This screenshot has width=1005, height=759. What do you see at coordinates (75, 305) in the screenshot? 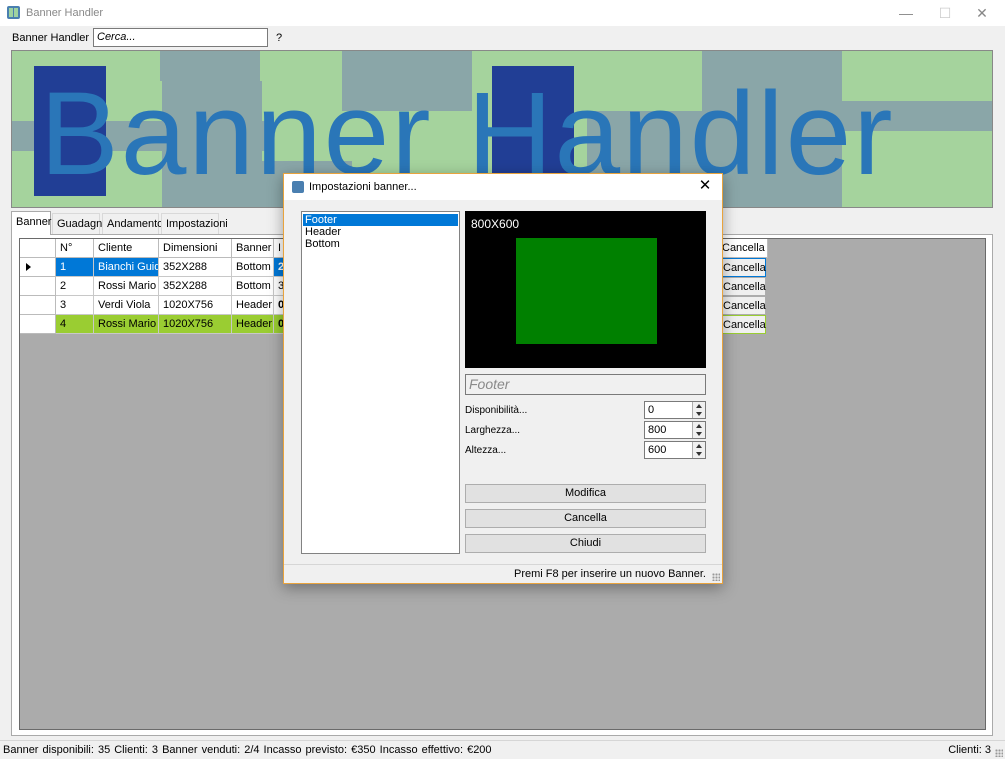
I see `cell-n: 3` at bounding box center [75, 305].